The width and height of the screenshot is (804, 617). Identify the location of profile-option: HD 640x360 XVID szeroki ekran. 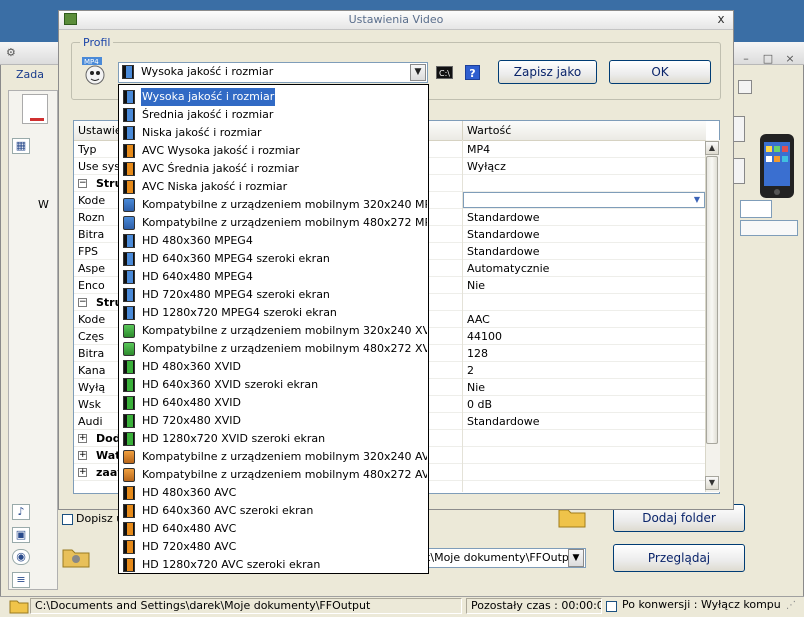
(273, 385).